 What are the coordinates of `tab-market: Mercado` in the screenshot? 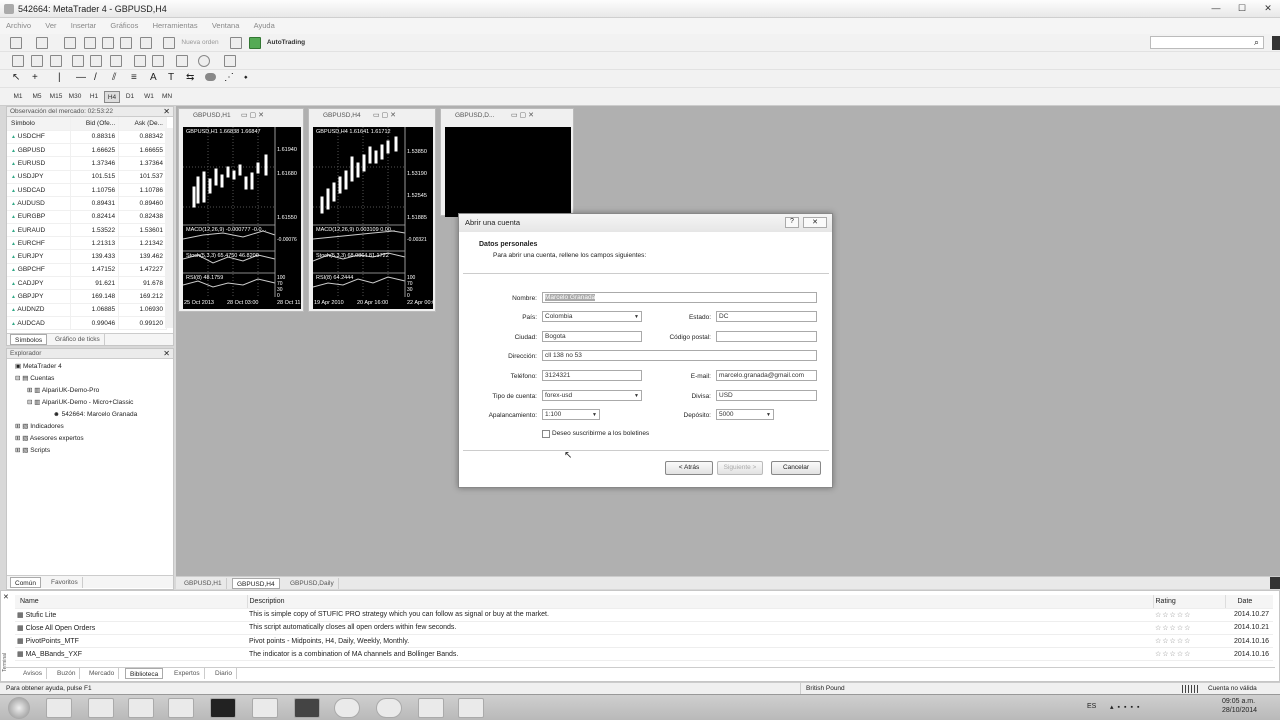 It's located at (102, 673).